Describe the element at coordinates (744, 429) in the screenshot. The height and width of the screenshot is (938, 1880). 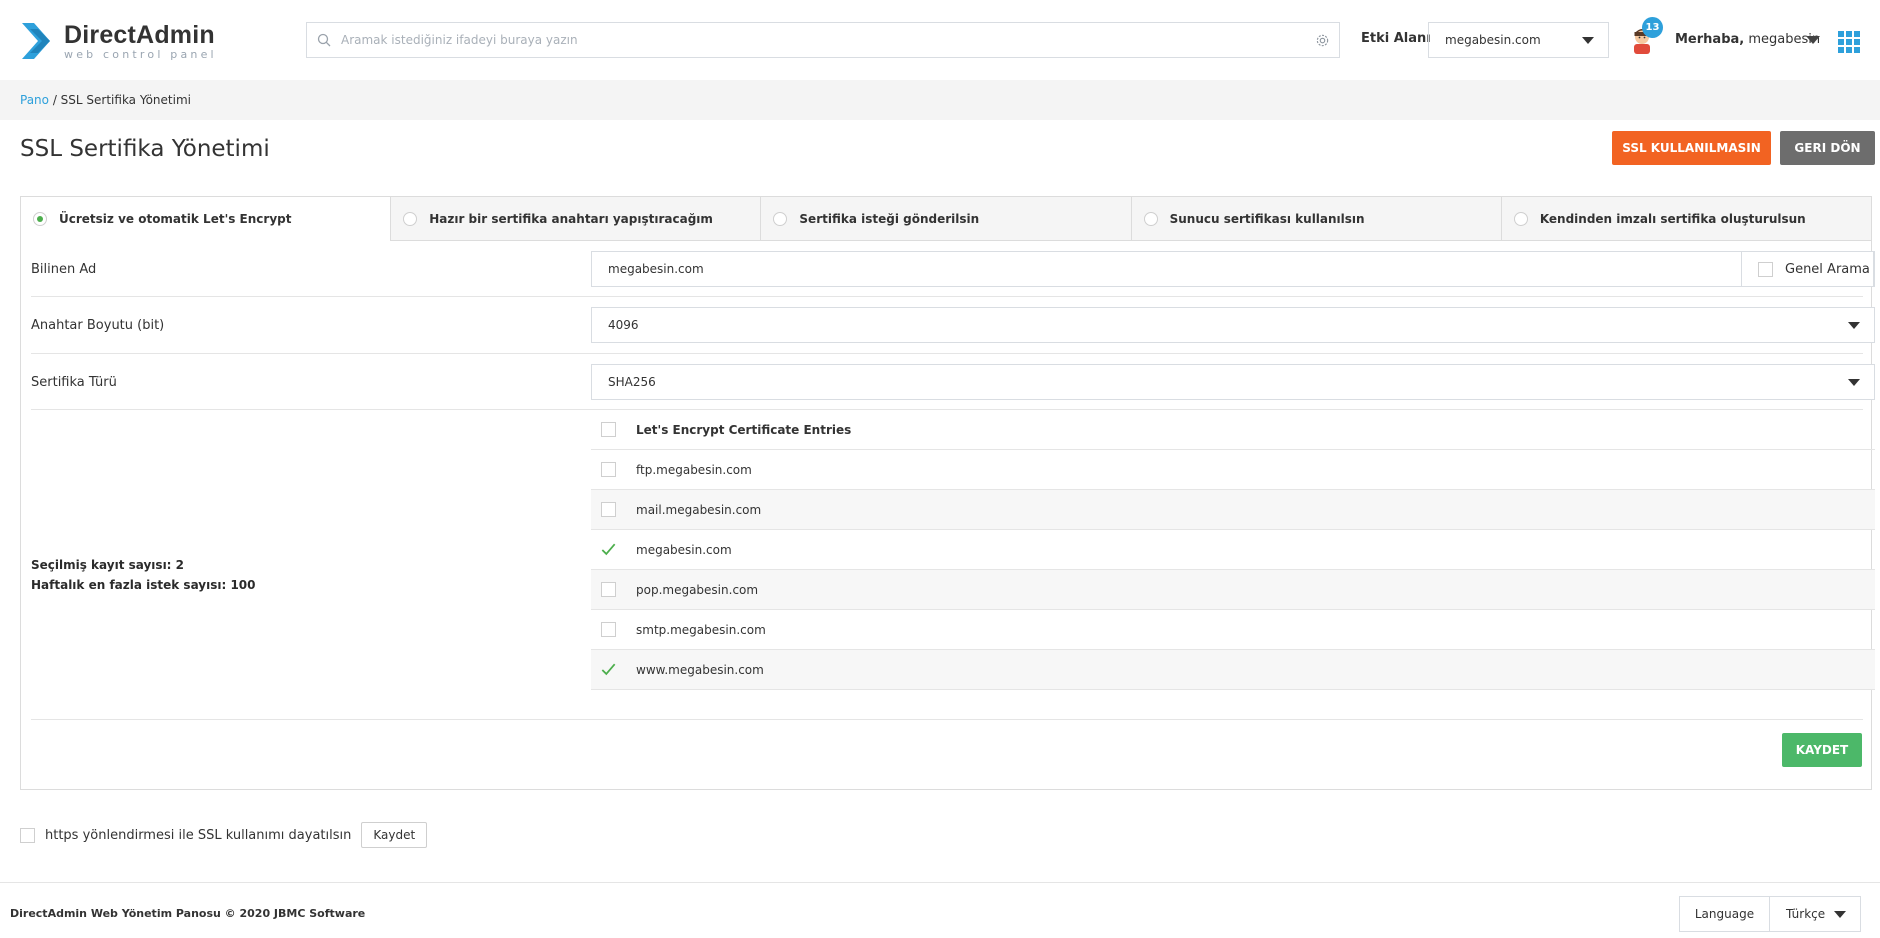
I see `entries-header-label: Let's Encrypt Certificate Entries` at that location.